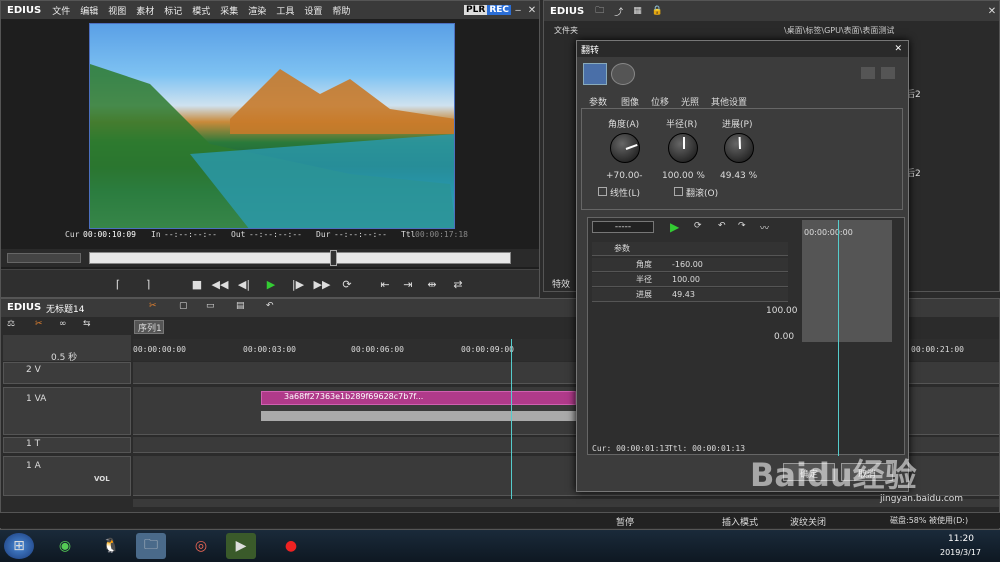  What do you see at coordinates (300, 258) in the screenshot?
I see `position-bar` at bounding box center [300, 258].